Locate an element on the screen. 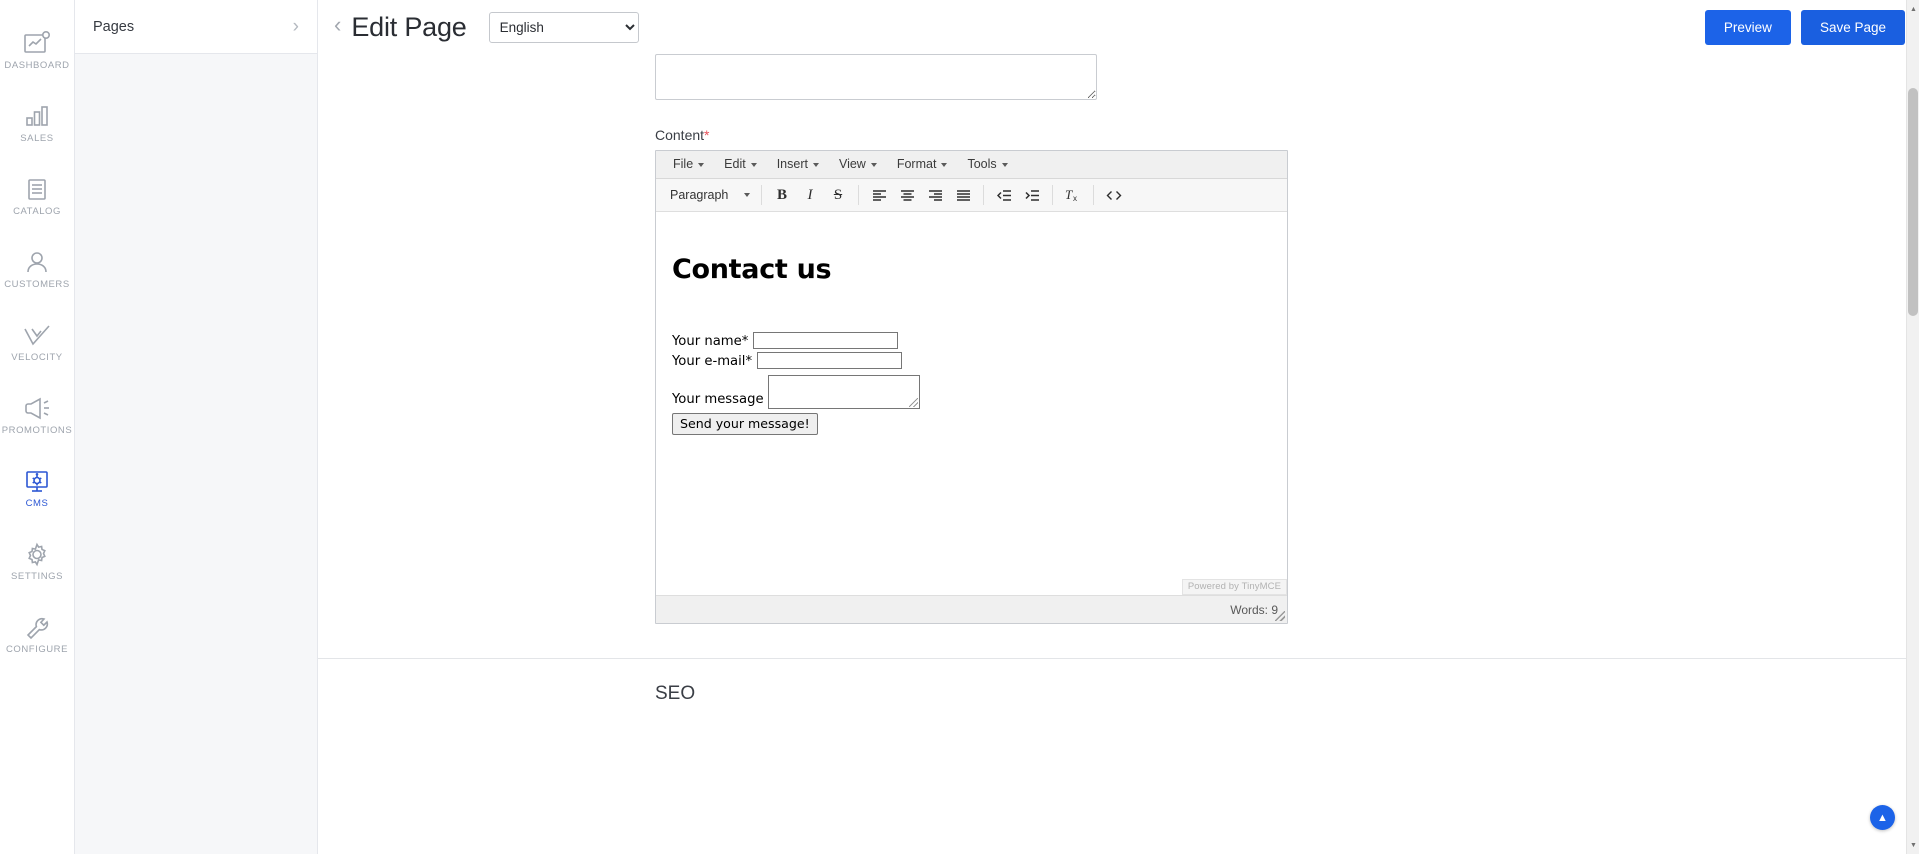 The height and width of the screenshot is (854, 1919). sidebar-item-settings: SETTINGS is located at coordinates (37, 561).